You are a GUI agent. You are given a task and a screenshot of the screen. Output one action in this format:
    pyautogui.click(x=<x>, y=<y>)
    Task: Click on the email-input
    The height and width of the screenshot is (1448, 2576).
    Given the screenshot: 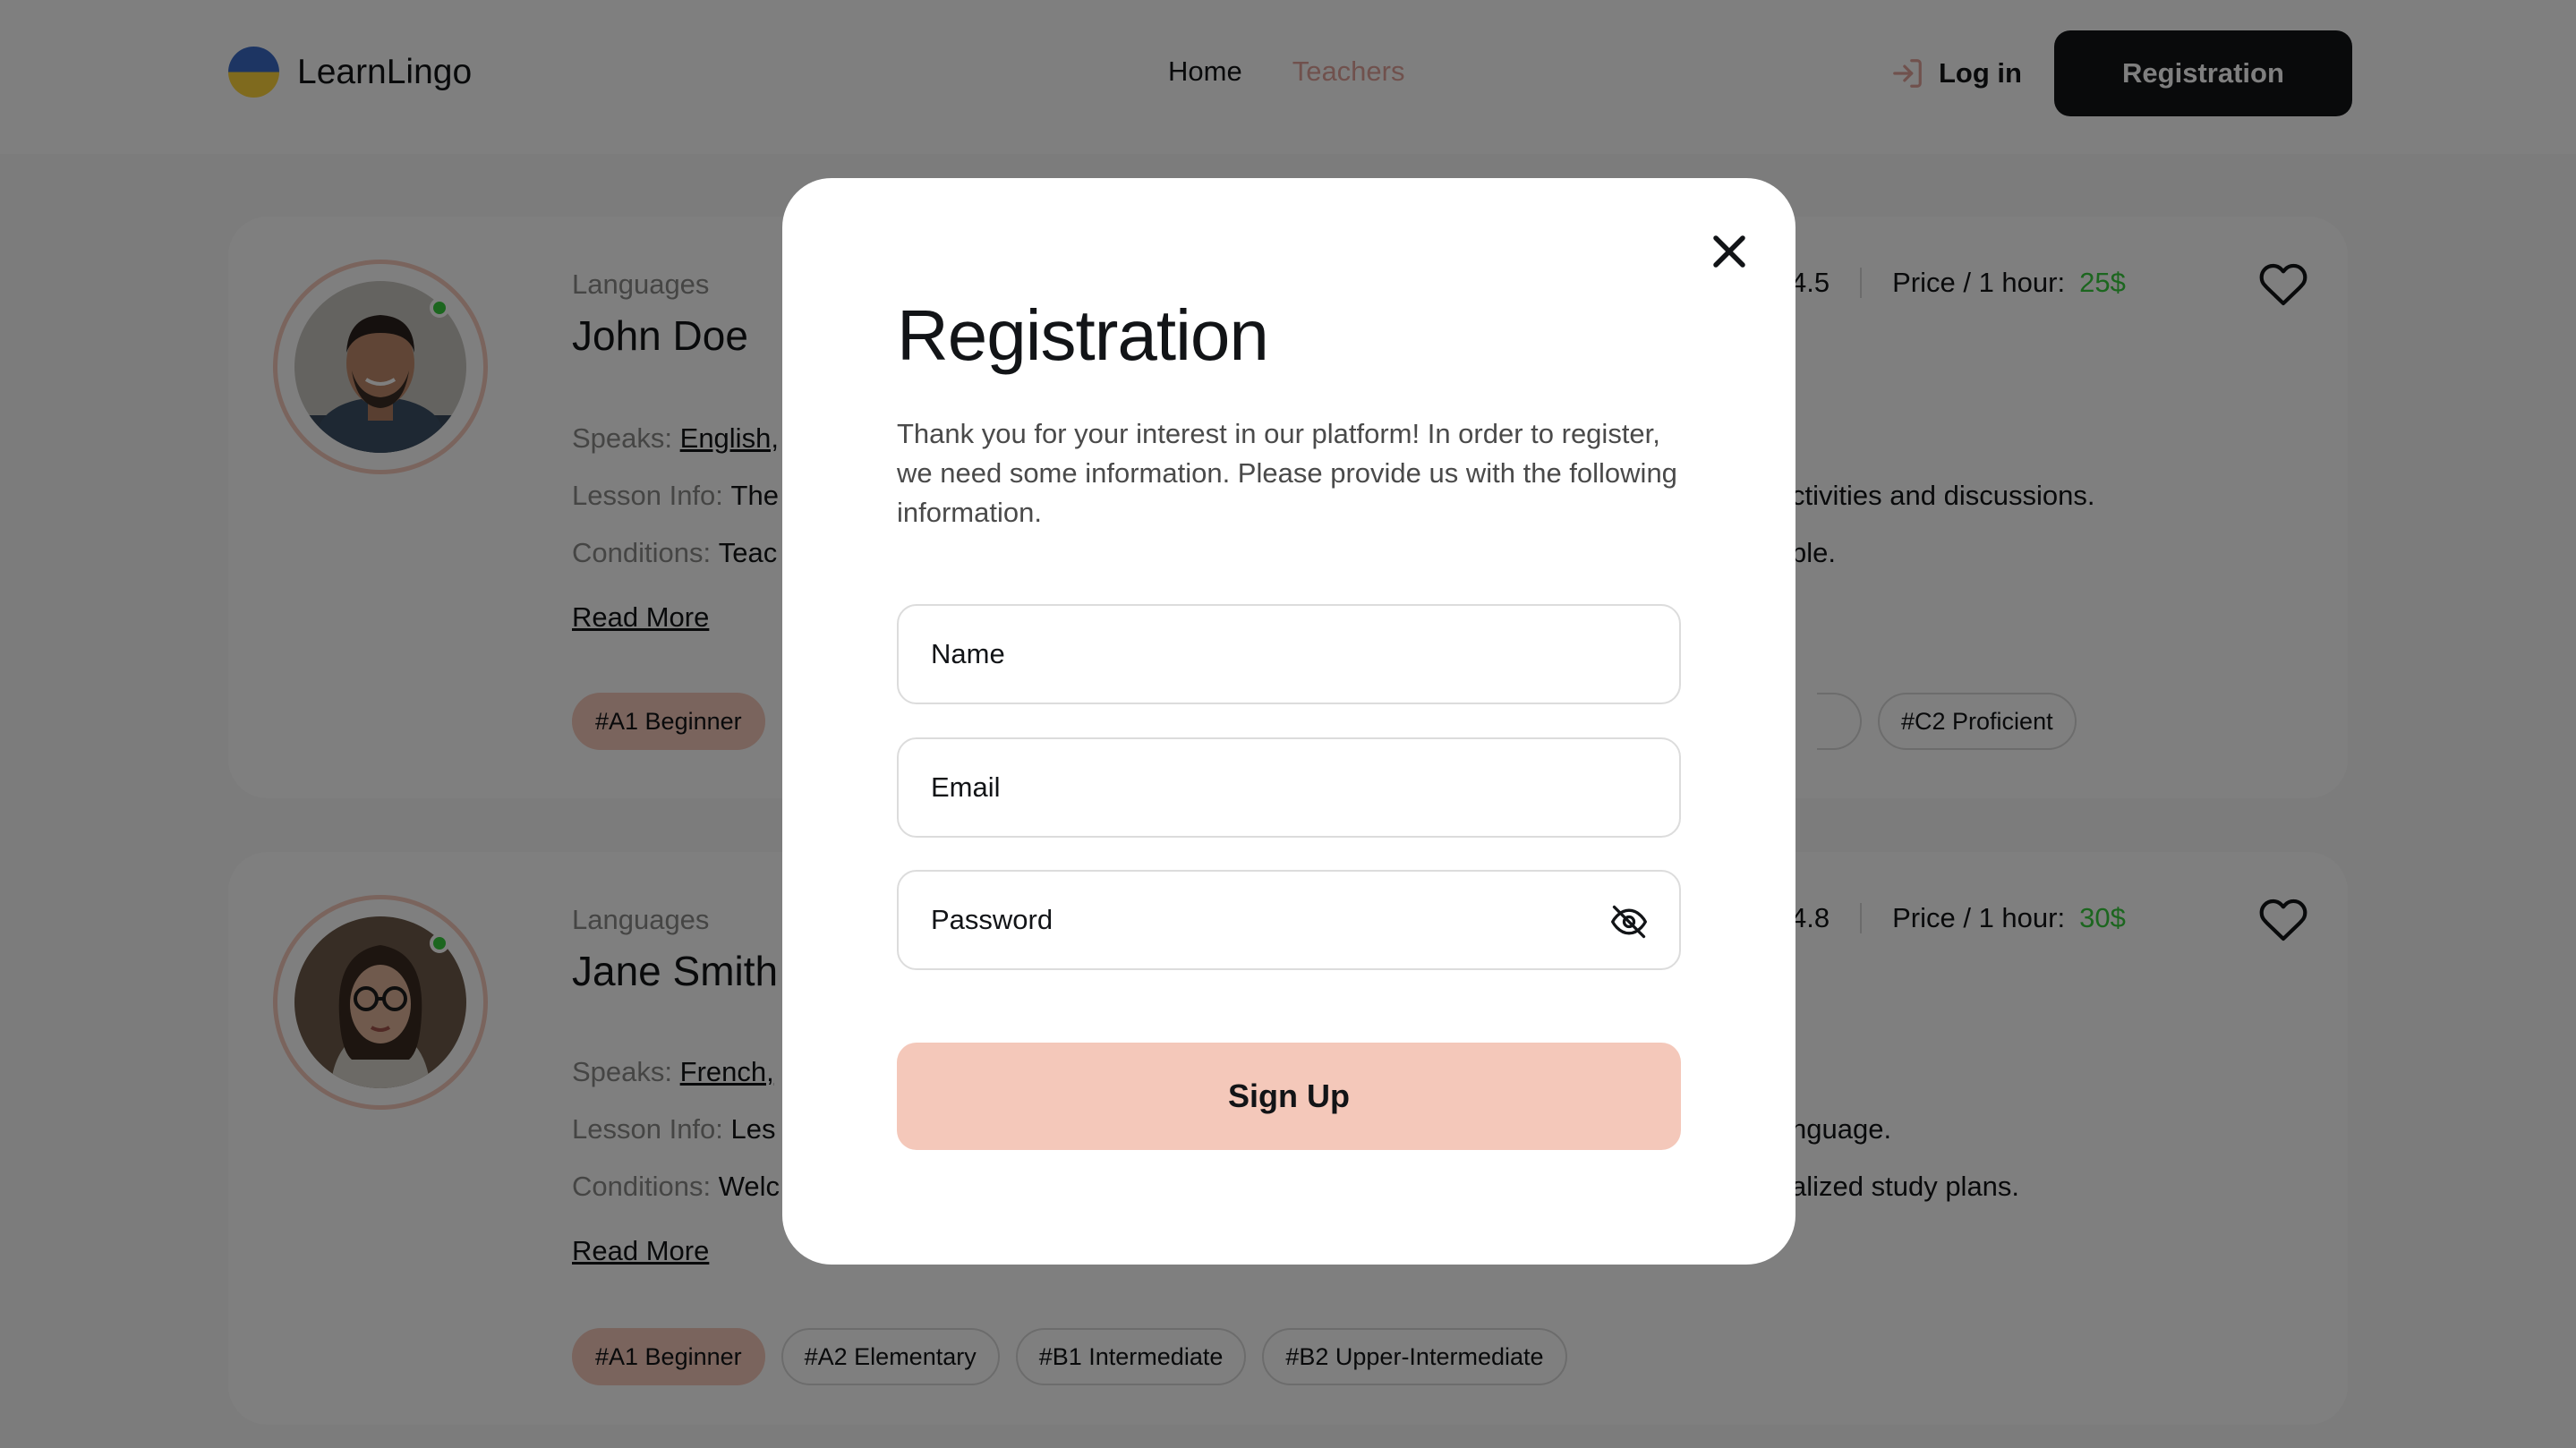 What is the action you would take?
    pyautogui.click(x=1289, y=787)
    